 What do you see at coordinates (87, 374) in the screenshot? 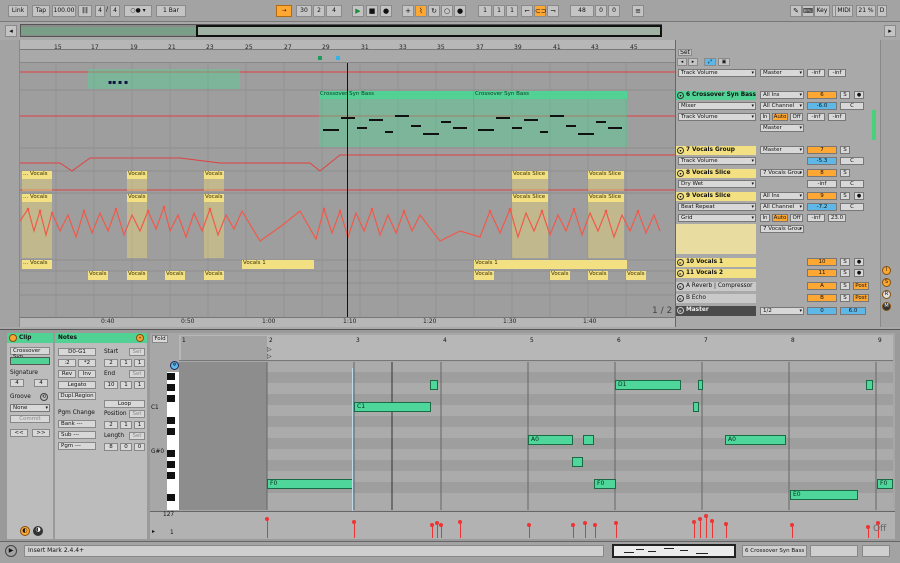
I see `invert-button: Inv` at bounding box center [87, 374].